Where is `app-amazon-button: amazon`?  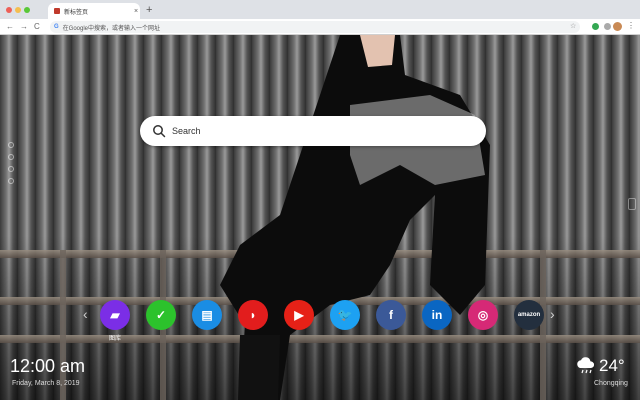
app-amazon-button: amazon is located at coordinates (529, 315).